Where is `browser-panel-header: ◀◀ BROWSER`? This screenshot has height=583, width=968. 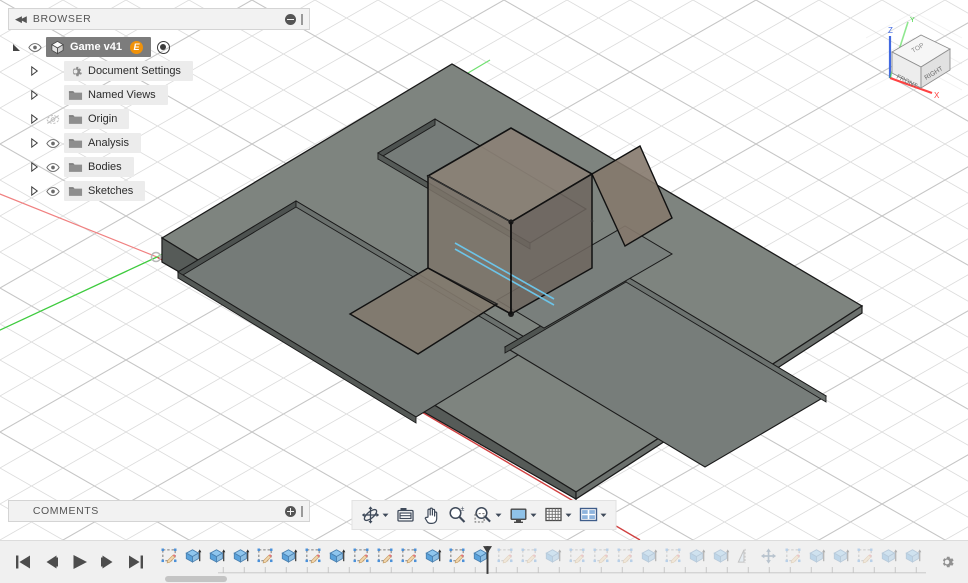
browser-panel-header: ◀◀ BROWSER is located at coordinates (159, 19).